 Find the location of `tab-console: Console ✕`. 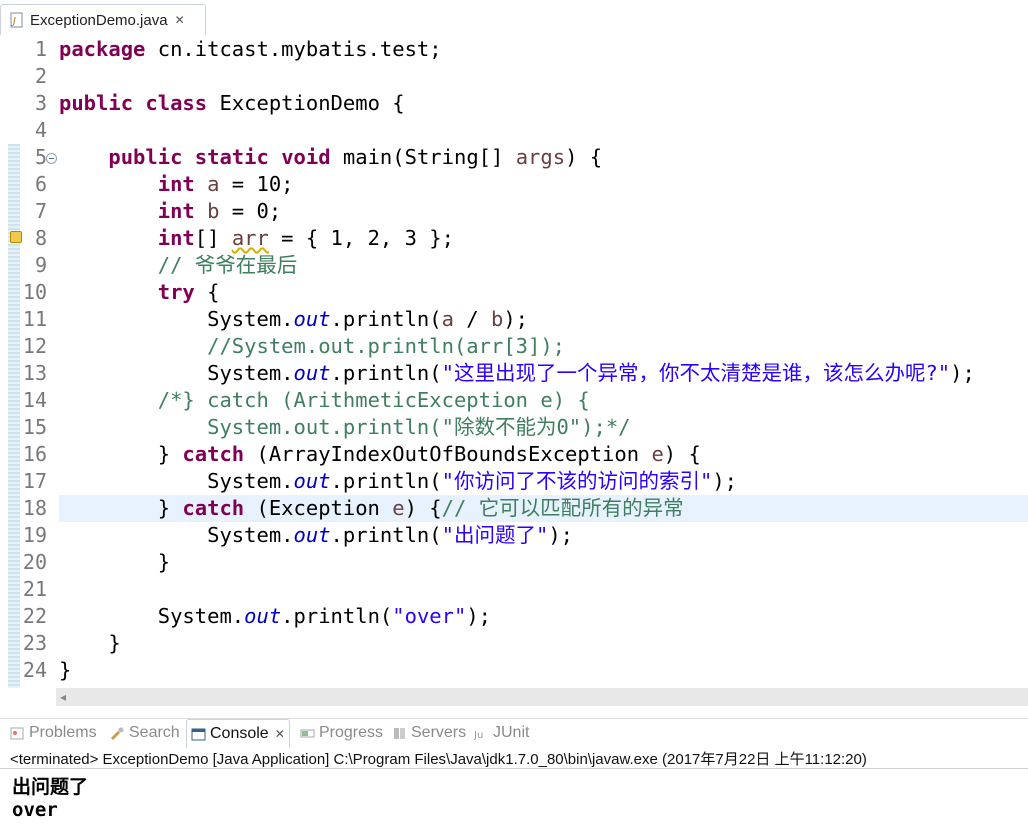

tab-console: Console ✕ is located at coordinates (238, 733).